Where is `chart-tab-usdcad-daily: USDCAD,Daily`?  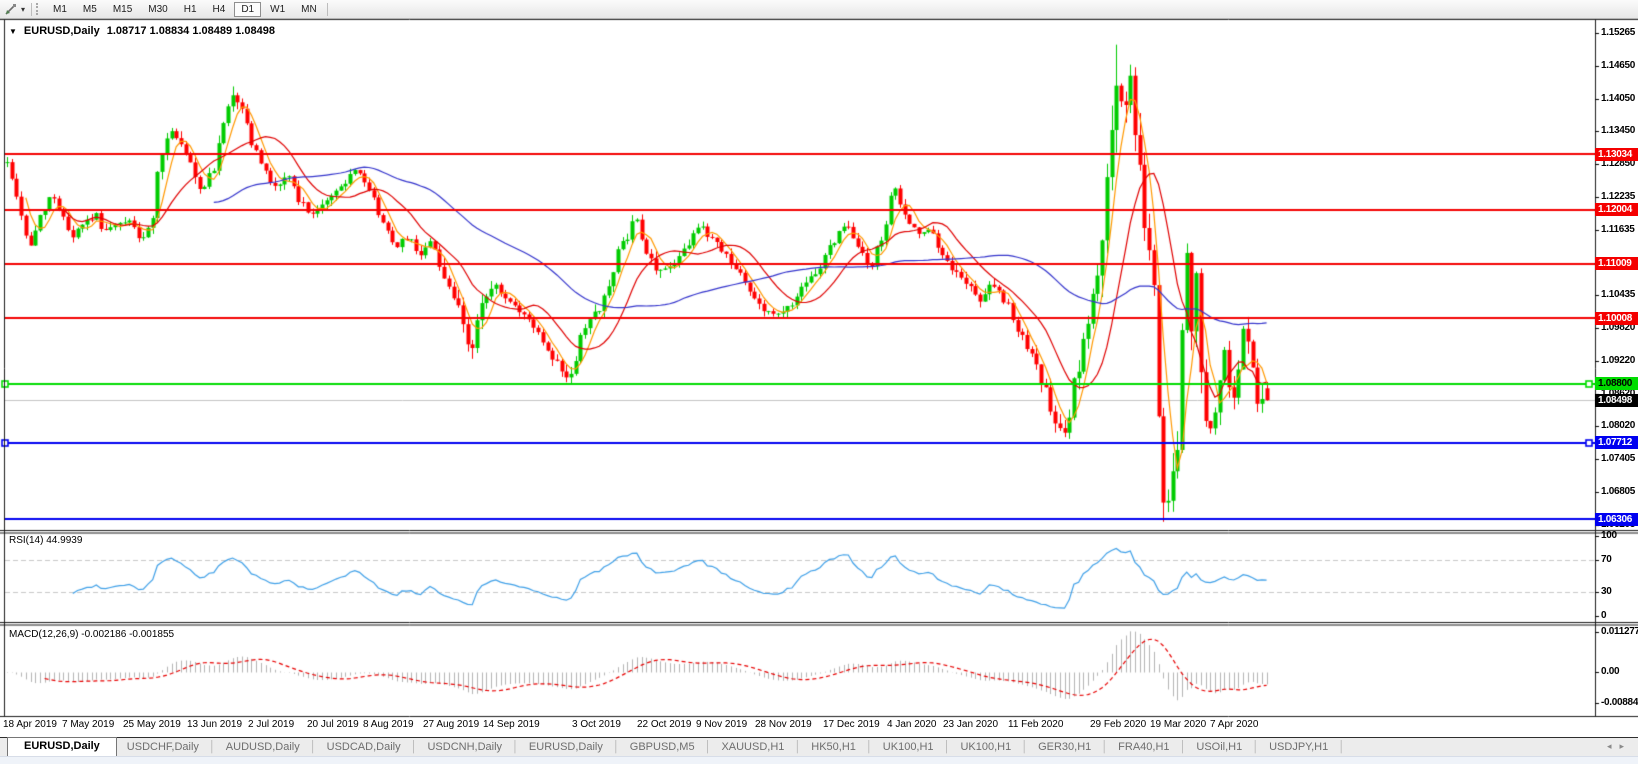
chart-tab-usdcad-daily: USDCAD,Daily is located at coordinates (364, 747).